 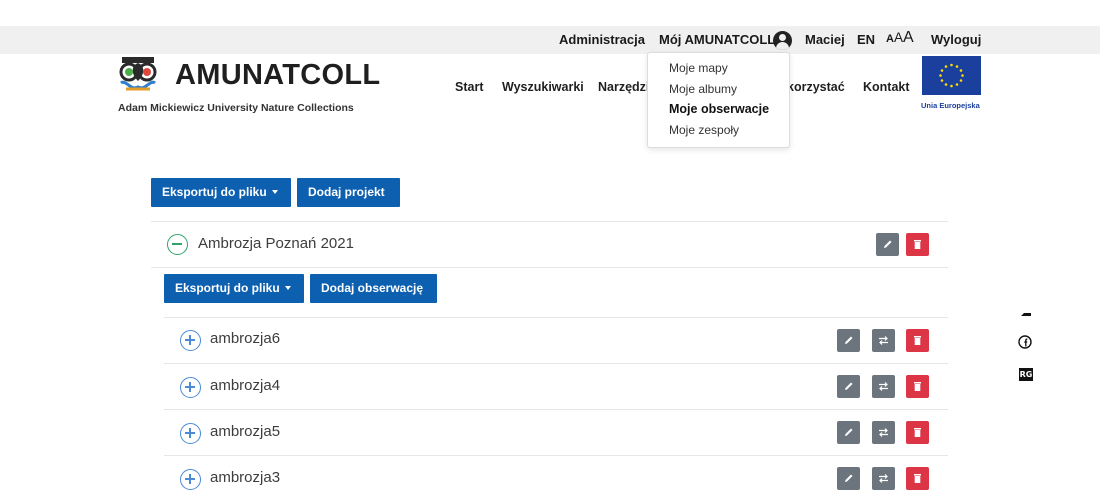 What do you see at coordinates (816, 87) in the screenshot?
I see `nav-how-to-use: korzystać` at bounding box center [816, 87].